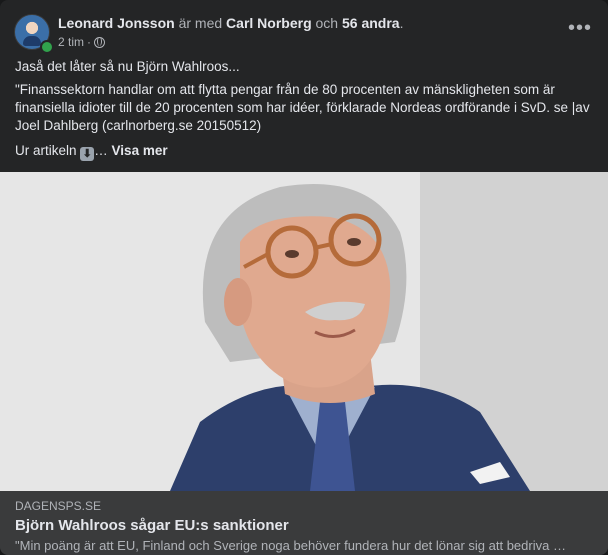 Image resolution: width=608 pixels, height=555 pixels. Describe the element at coordinates (46, 150) in the screenshot. I see `article-label: Ur artikeln` at that location.